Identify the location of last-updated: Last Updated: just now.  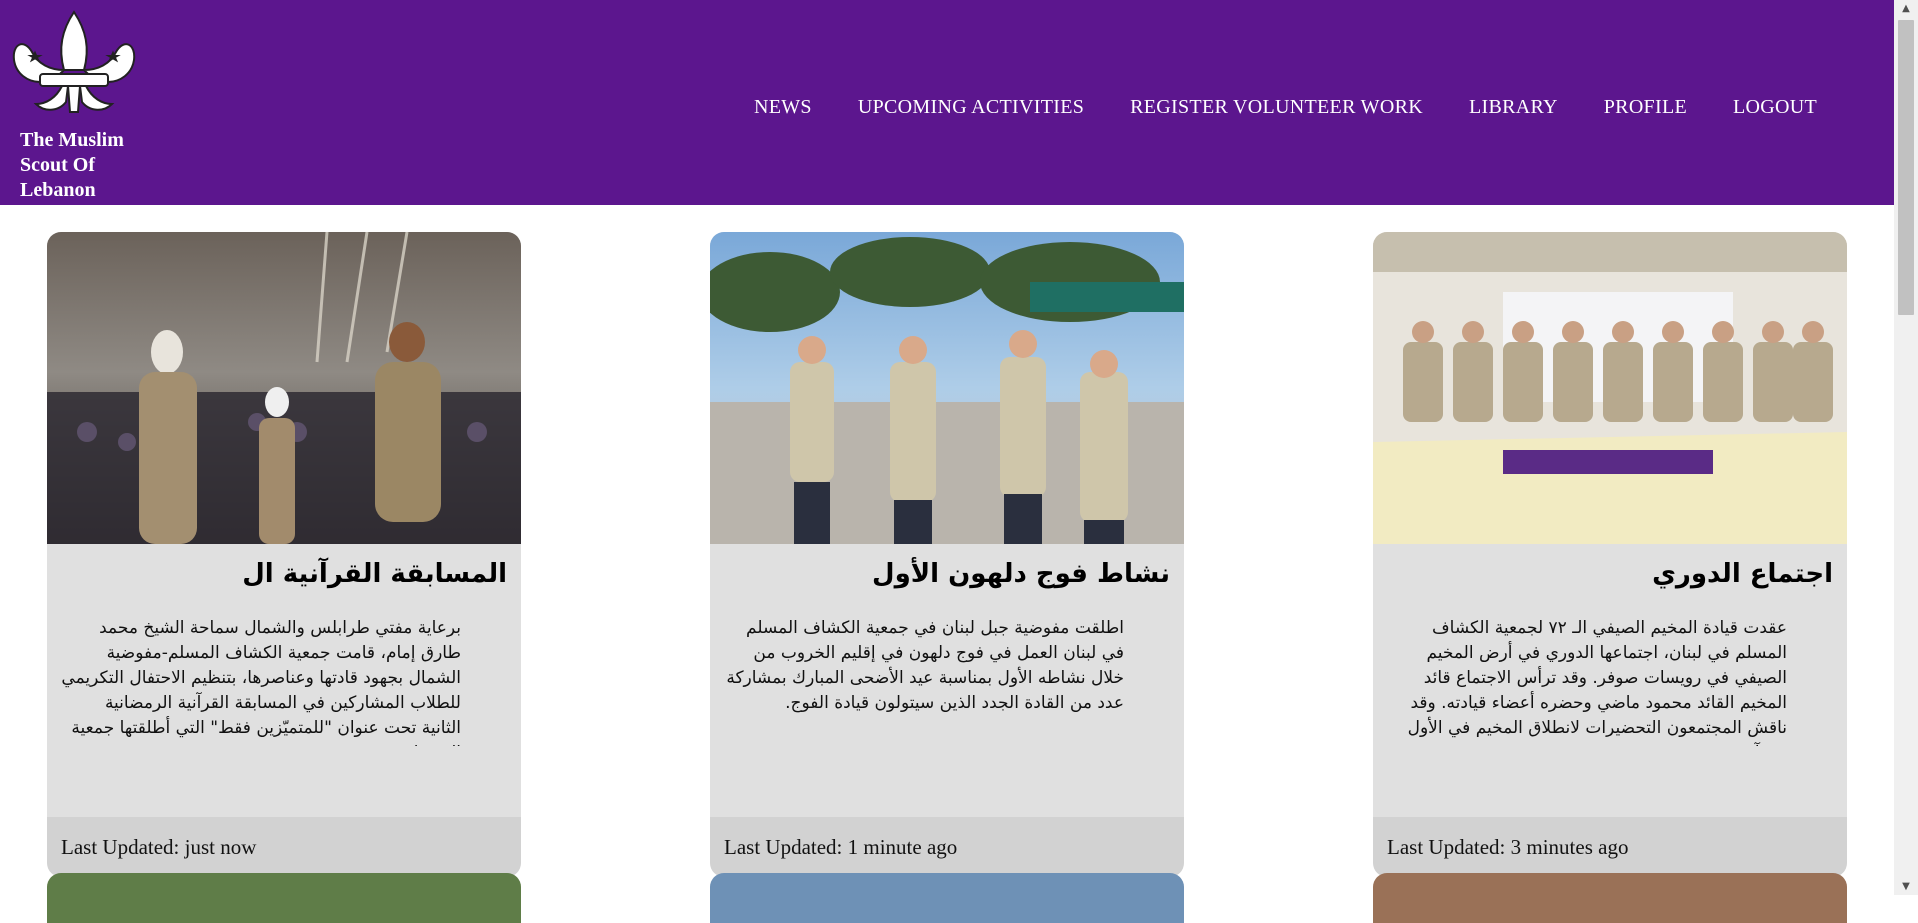
(159, 847).